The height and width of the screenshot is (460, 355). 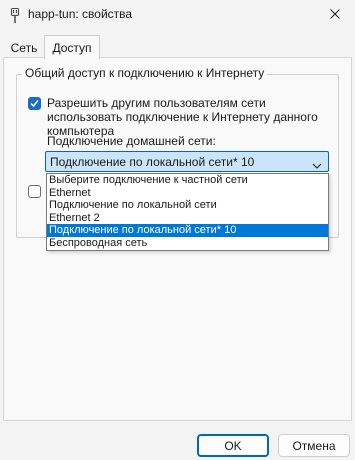 What do you see at coordinates (187, 218) in the screenshot?
I see `dropdown-option: Ethernet 2` at bounding box center [187, 218].